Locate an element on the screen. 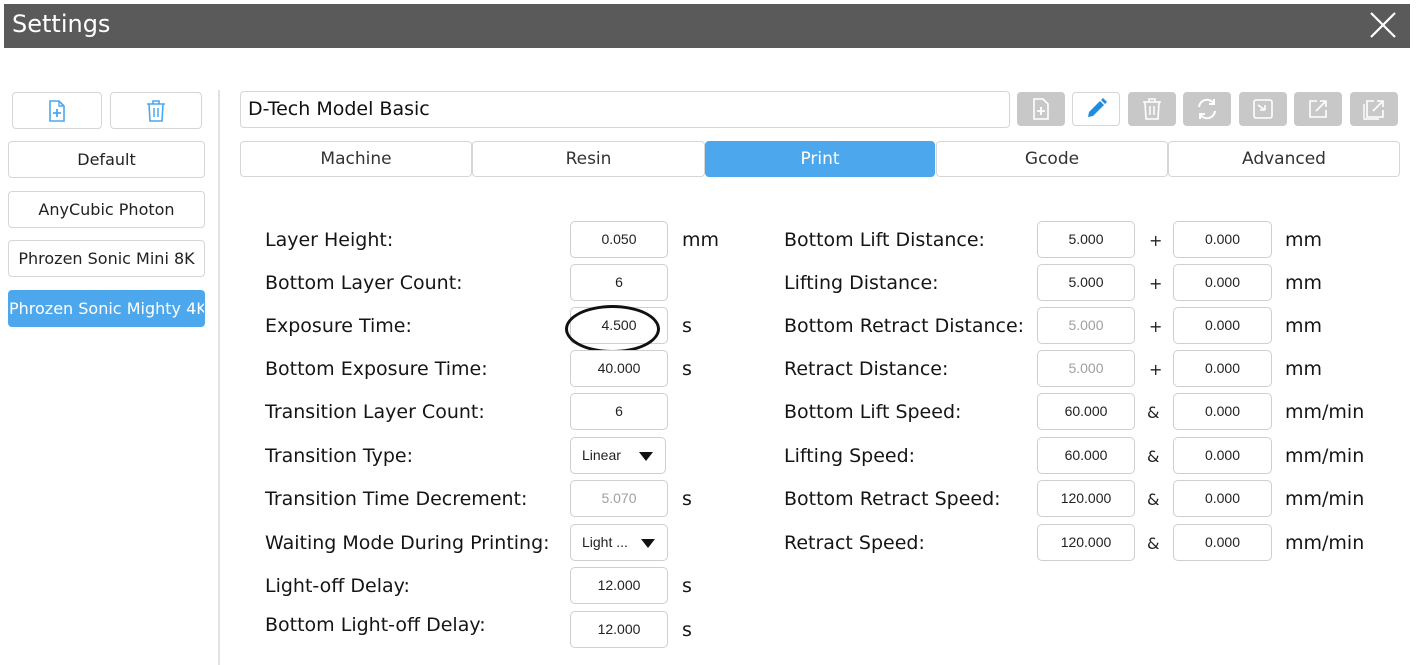 The width and height of the screenshot is (1416, 665). bottom-lift-distance-unit: mm is located at coordinates (1304, 240).